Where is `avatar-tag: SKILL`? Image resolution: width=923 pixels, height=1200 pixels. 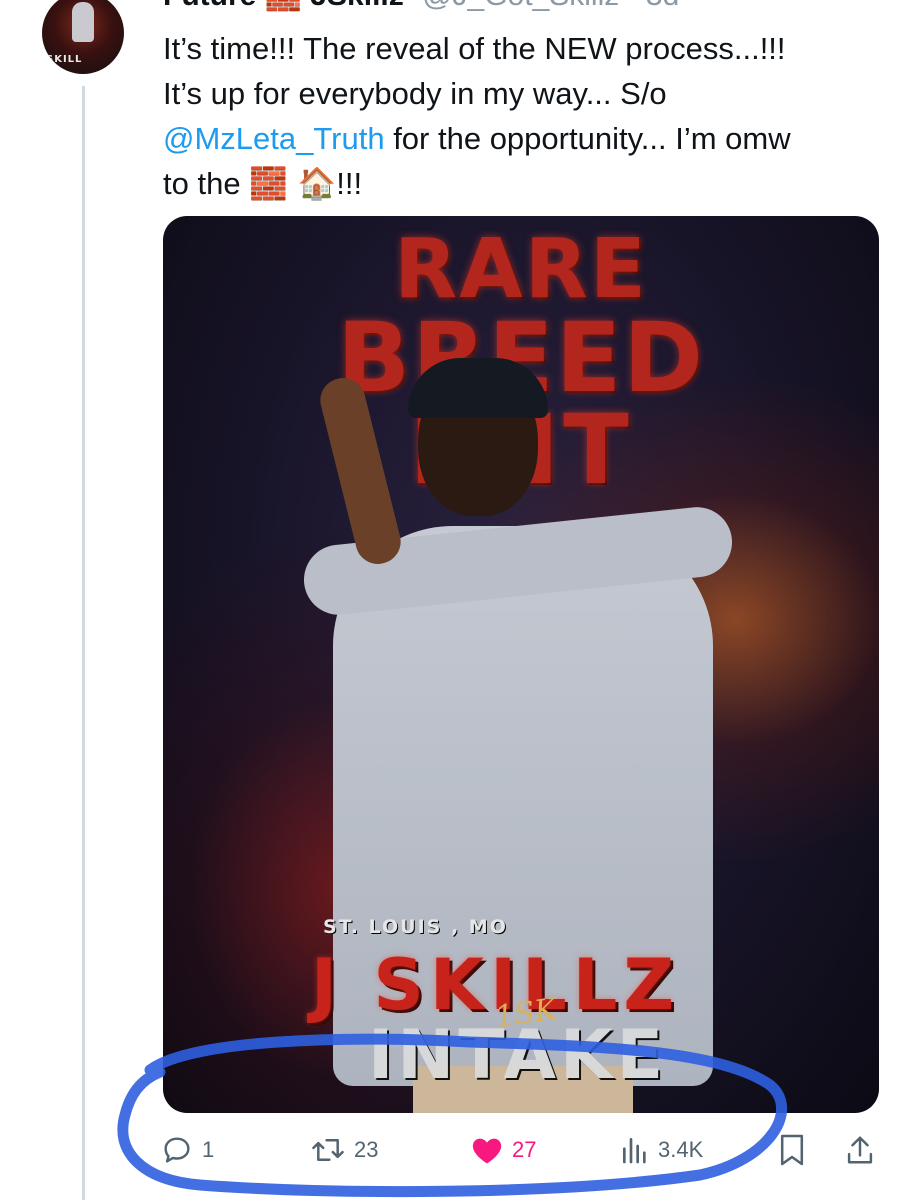 avatar-tag: SKILL is located at coordinates (64, 59).